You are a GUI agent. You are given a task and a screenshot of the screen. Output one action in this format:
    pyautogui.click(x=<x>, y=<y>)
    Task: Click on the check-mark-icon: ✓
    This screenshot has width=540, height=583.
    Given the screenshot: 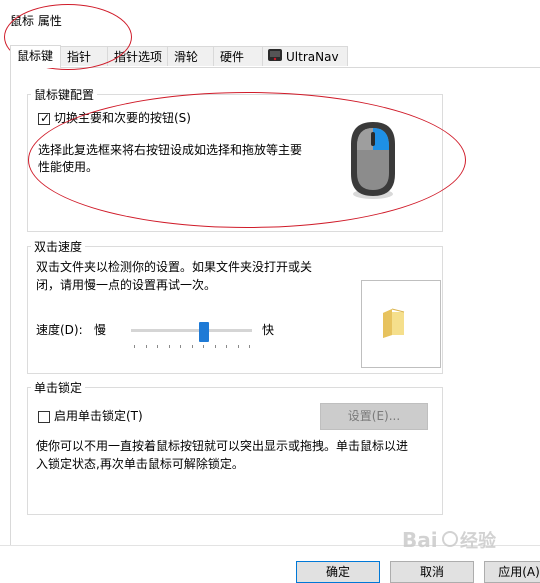 What is the action you would take?
    pyautogui.click(x=45, y=118)
    